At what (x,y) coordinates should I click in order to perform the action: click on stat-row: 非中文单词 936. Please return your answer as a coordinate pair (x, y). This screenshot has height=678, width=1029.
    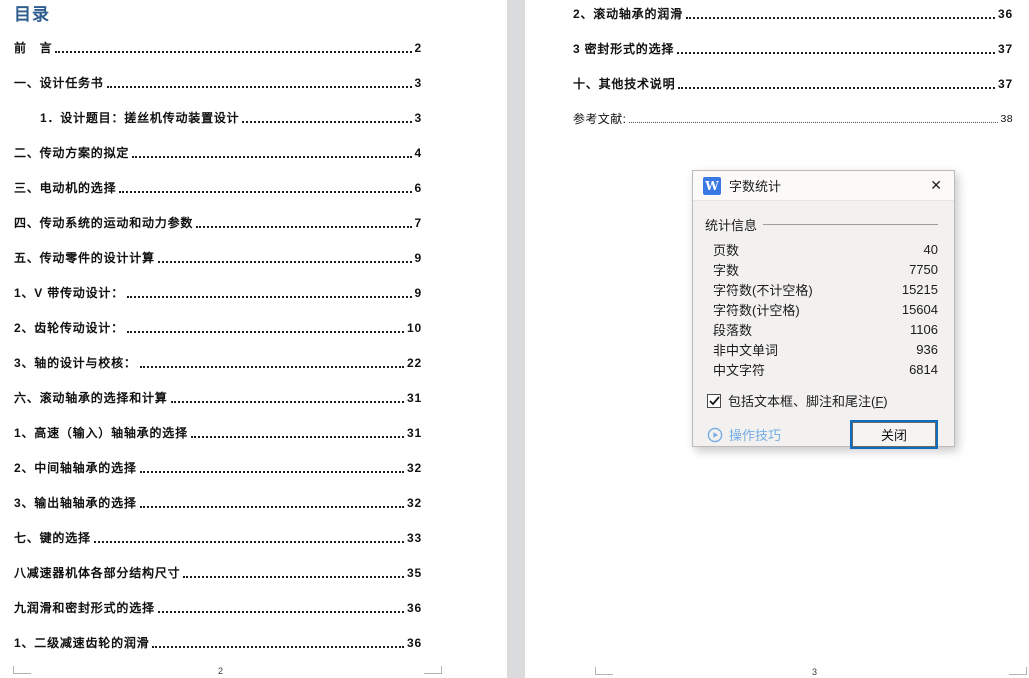
    Looking at the image, I should click on (825, 349).